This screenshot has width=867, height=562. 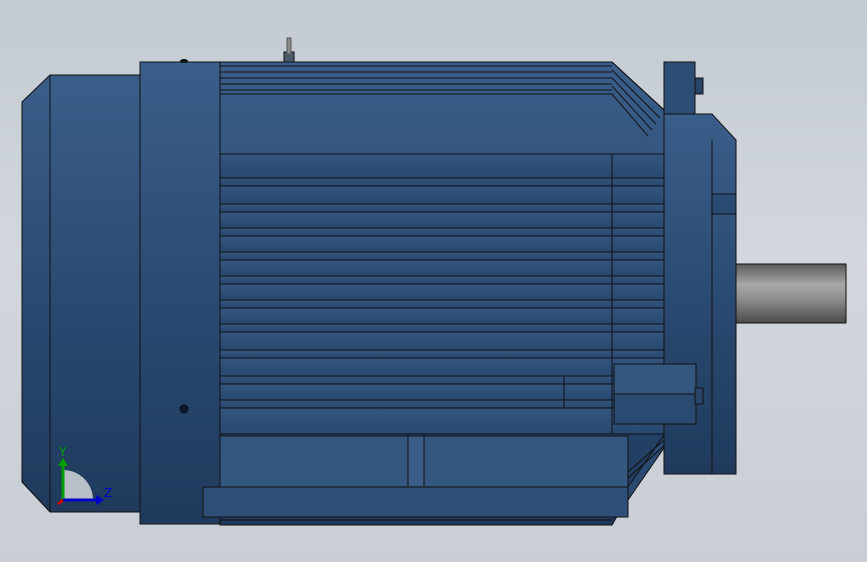 I want to click on terminal-box, so click(x=658, y=394).